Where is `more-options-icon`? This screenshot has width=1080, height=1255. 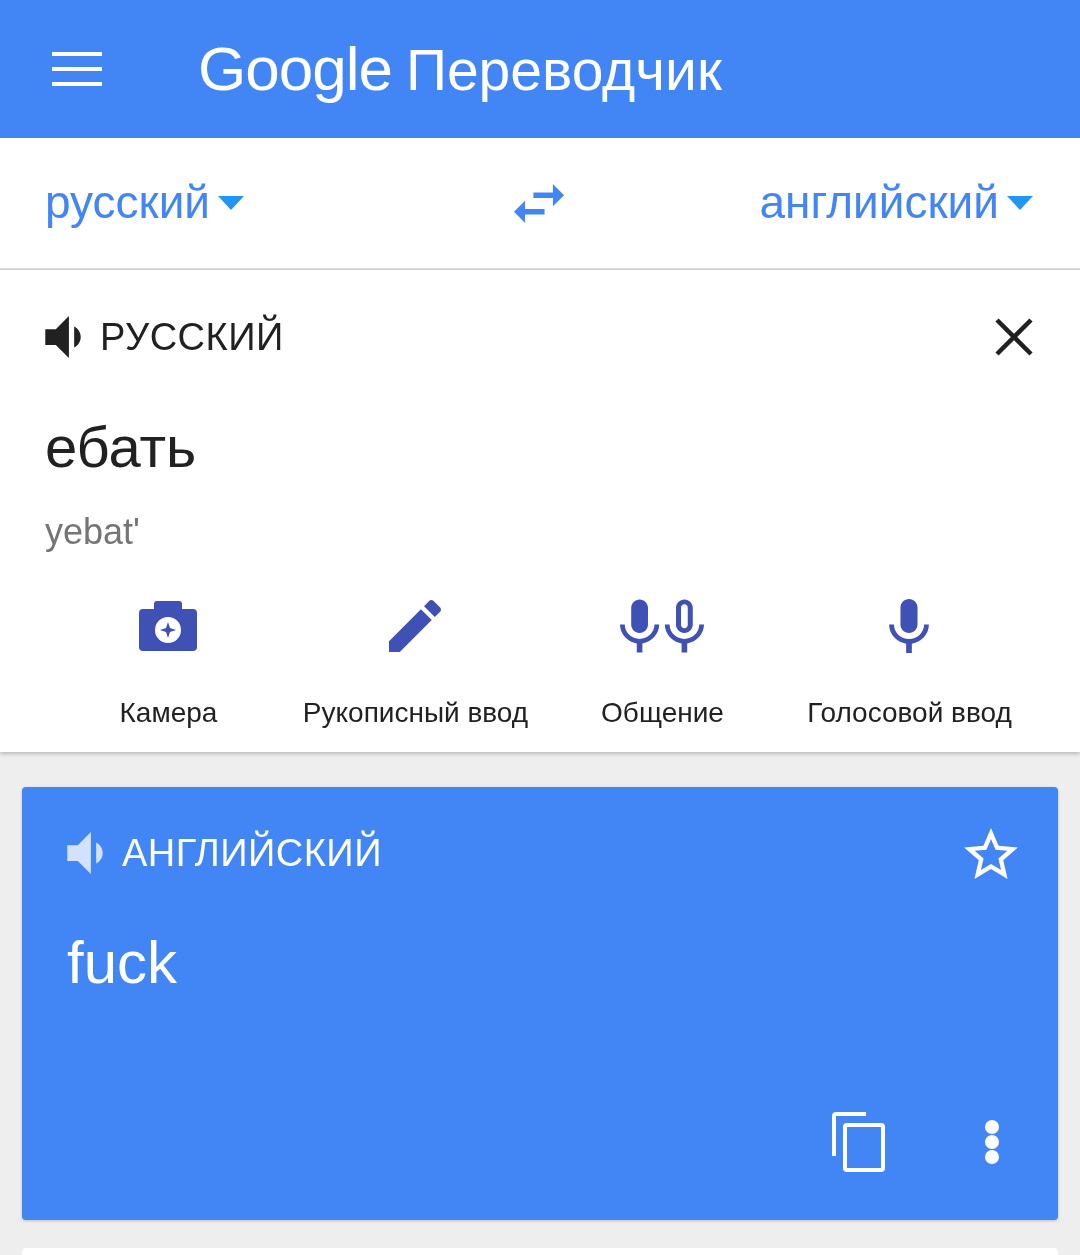 more-options-icon is located at coordinates (992, 1142).